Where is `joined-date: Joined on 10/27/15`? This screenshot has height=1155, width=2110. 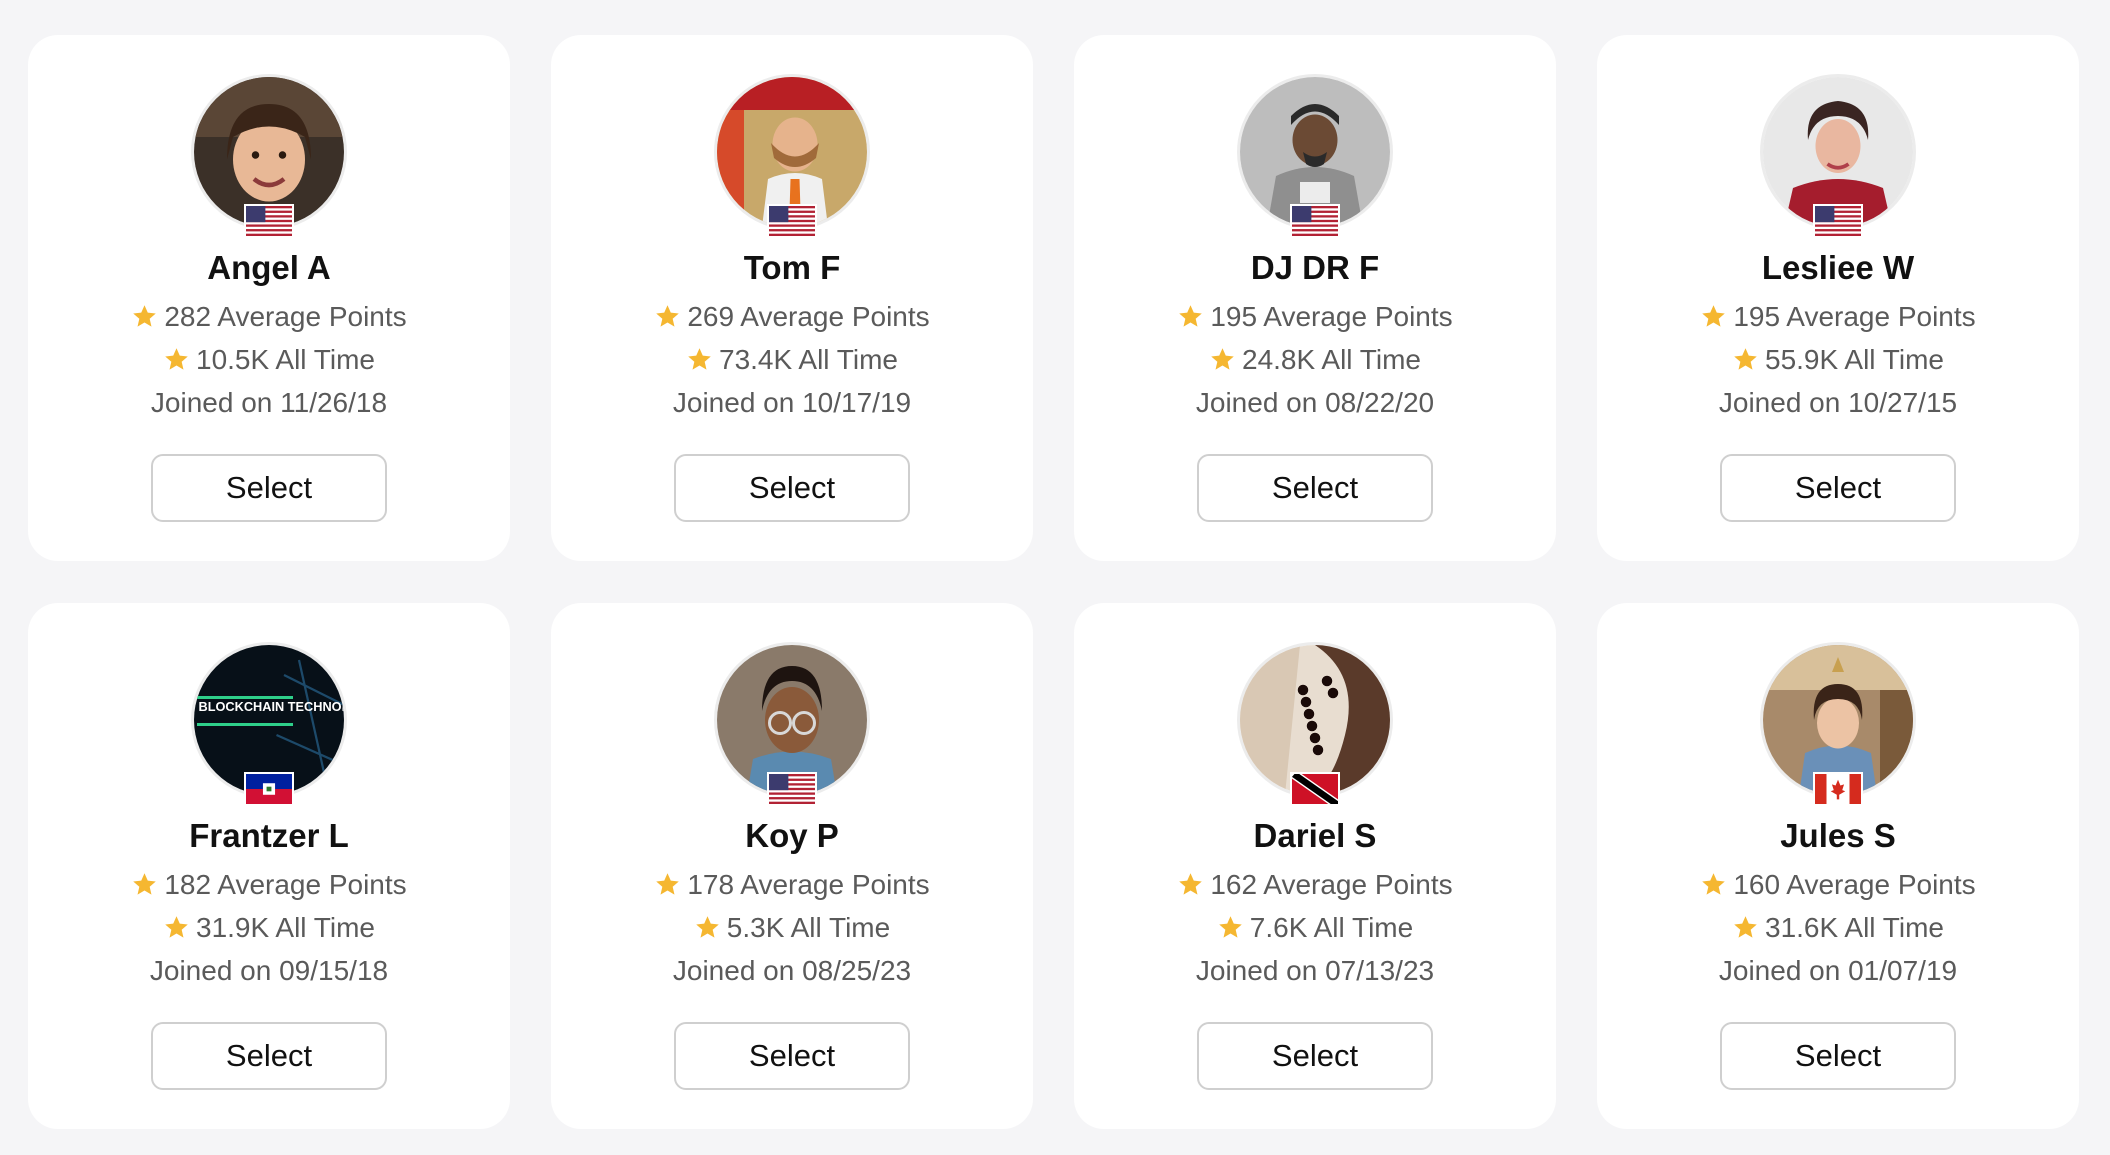
joined-date: Joined on 10/27/15 is located at coordinates (1838, 402).